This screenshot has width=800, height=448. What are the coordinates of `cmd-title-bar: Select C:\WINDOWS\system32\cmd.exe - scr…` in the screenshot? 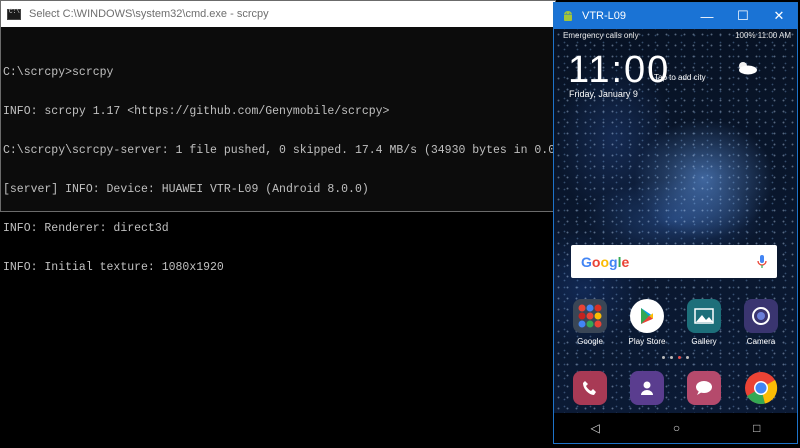 It's located at (278, 14).